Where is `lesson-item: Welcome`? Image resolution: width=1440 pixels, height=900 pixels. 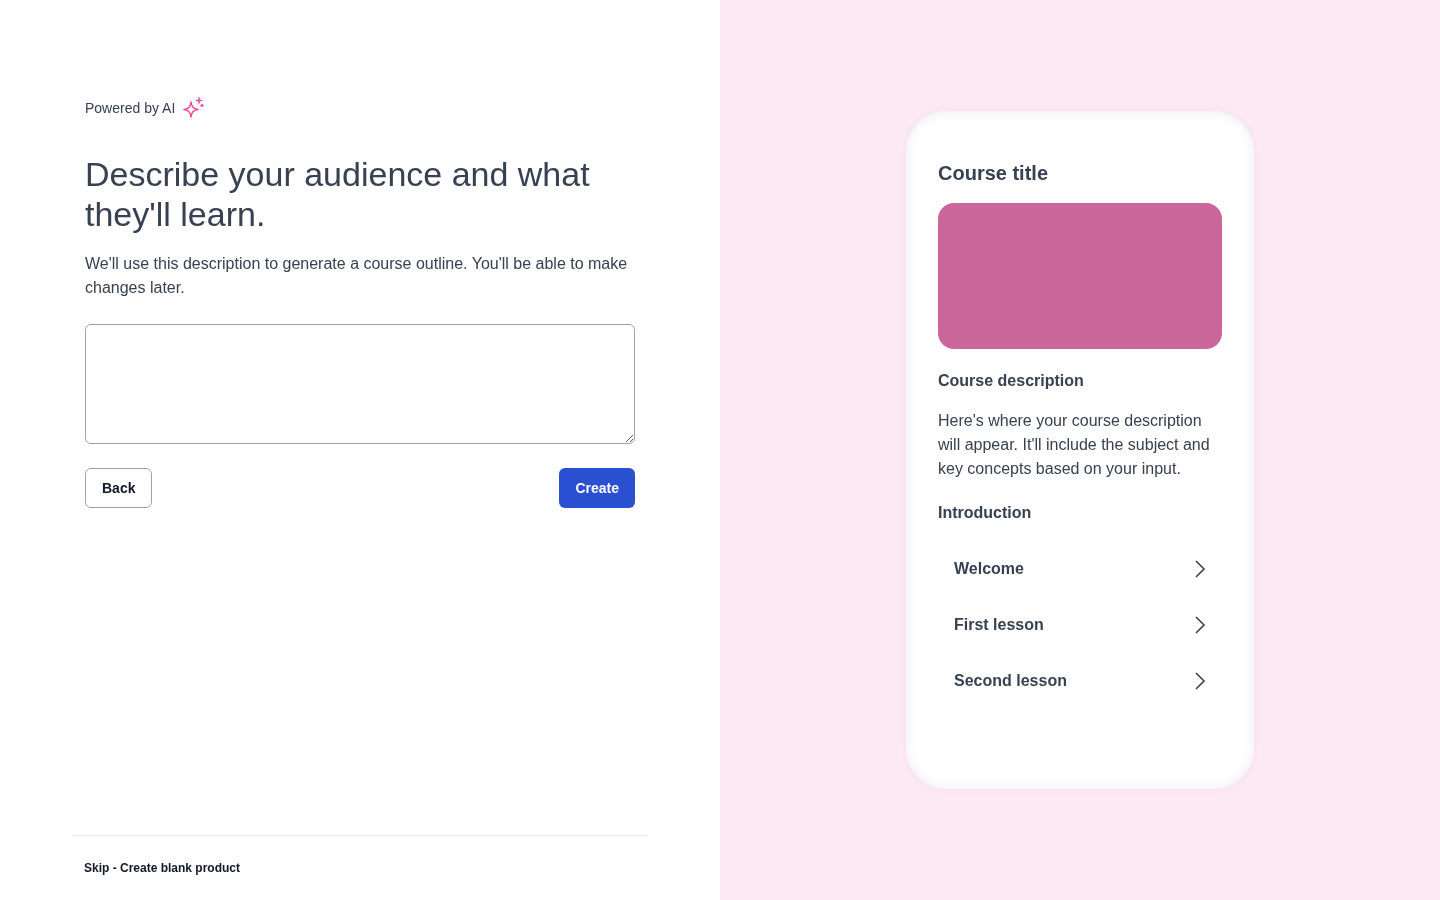 lesson-item: Welcome is located at coordinates (1080, 569).